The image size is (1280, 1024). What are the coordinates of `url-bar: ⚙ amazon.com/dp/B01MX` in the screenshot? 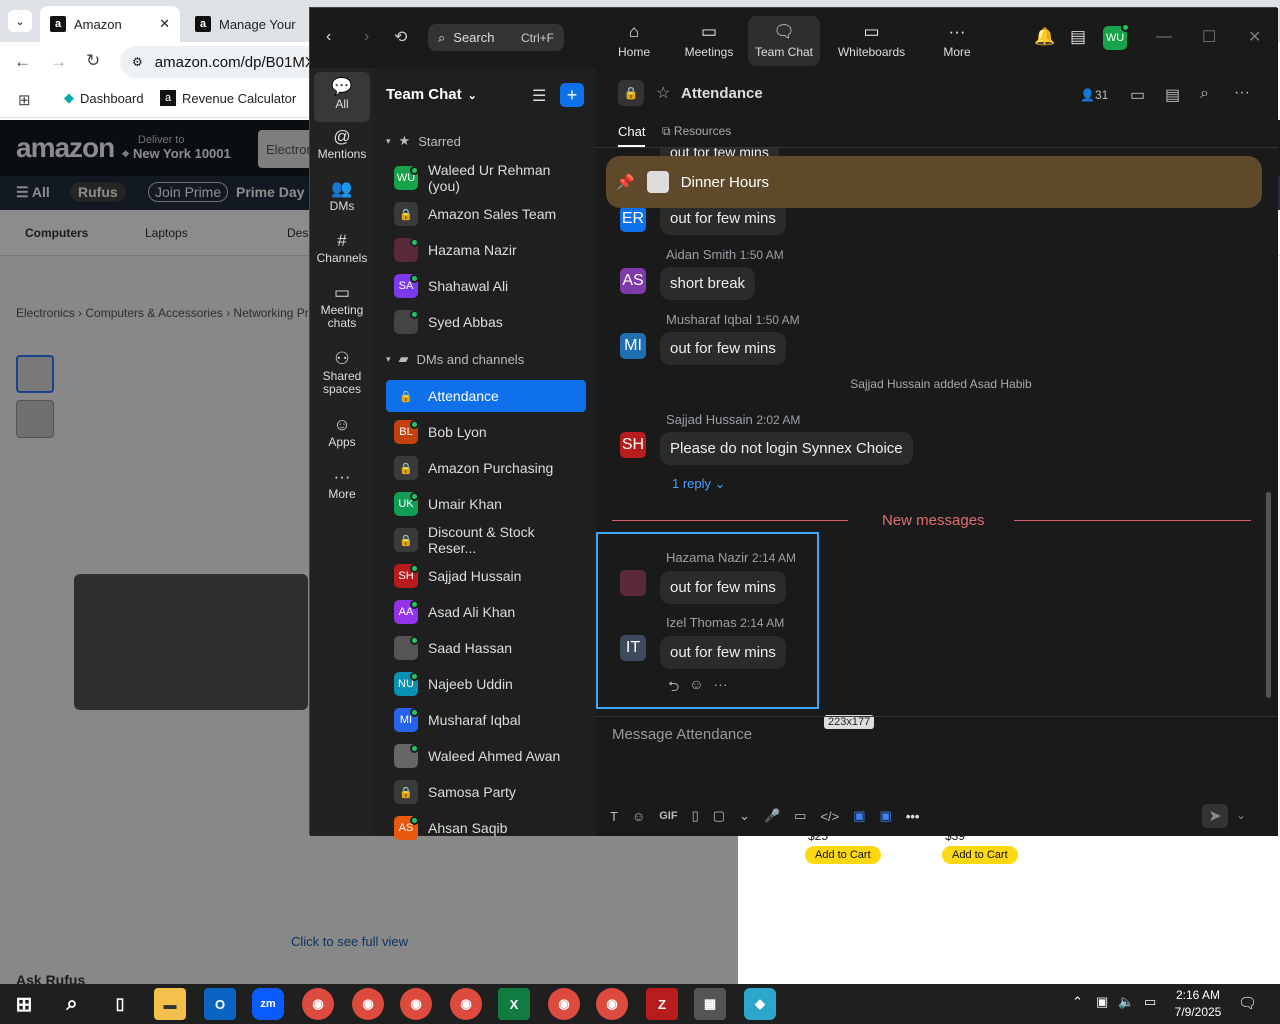 It's located at (230, 62).